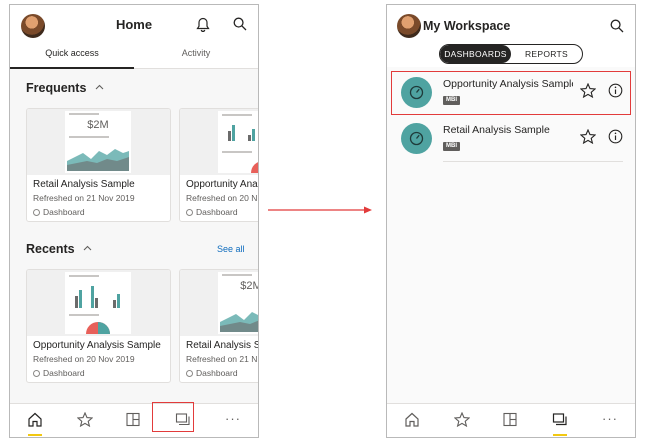 Image resolution: width=645 pixels, height=447 pixels. What do you see at coordinates (84, 359) in the screenshot?
I see `card-refreshed: Refreshed on 20 Nov 2019` at bounding box center [84, 359].